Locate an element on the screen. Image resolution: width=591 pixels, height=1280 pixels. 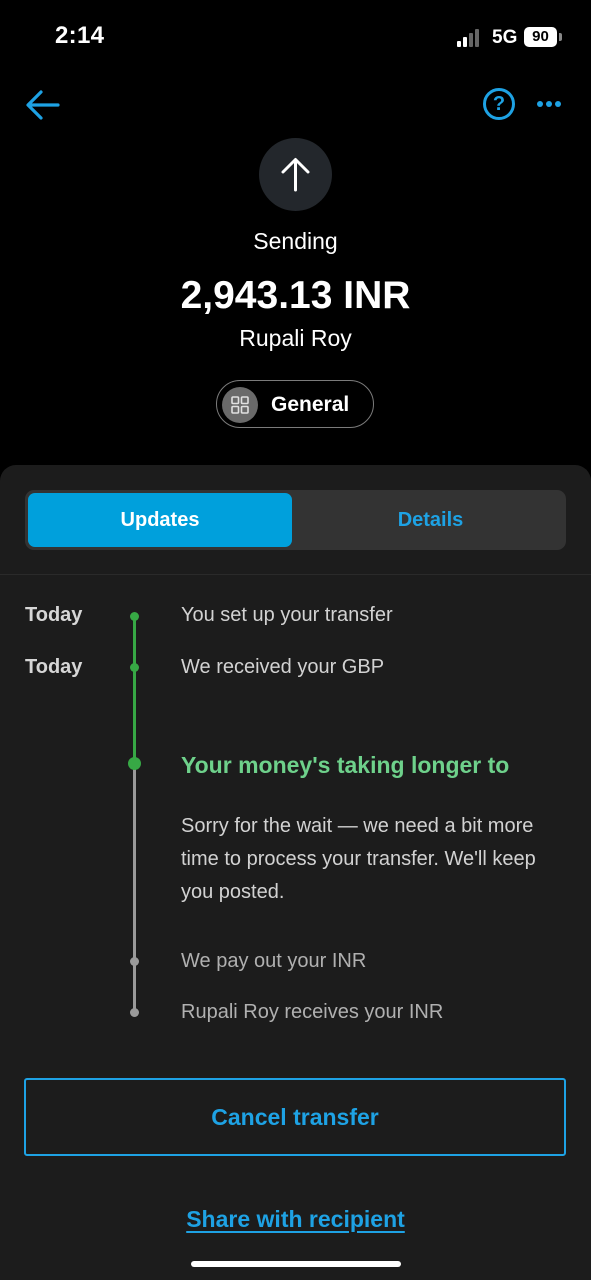
help-button: ? is located at coordinates (499, 104).